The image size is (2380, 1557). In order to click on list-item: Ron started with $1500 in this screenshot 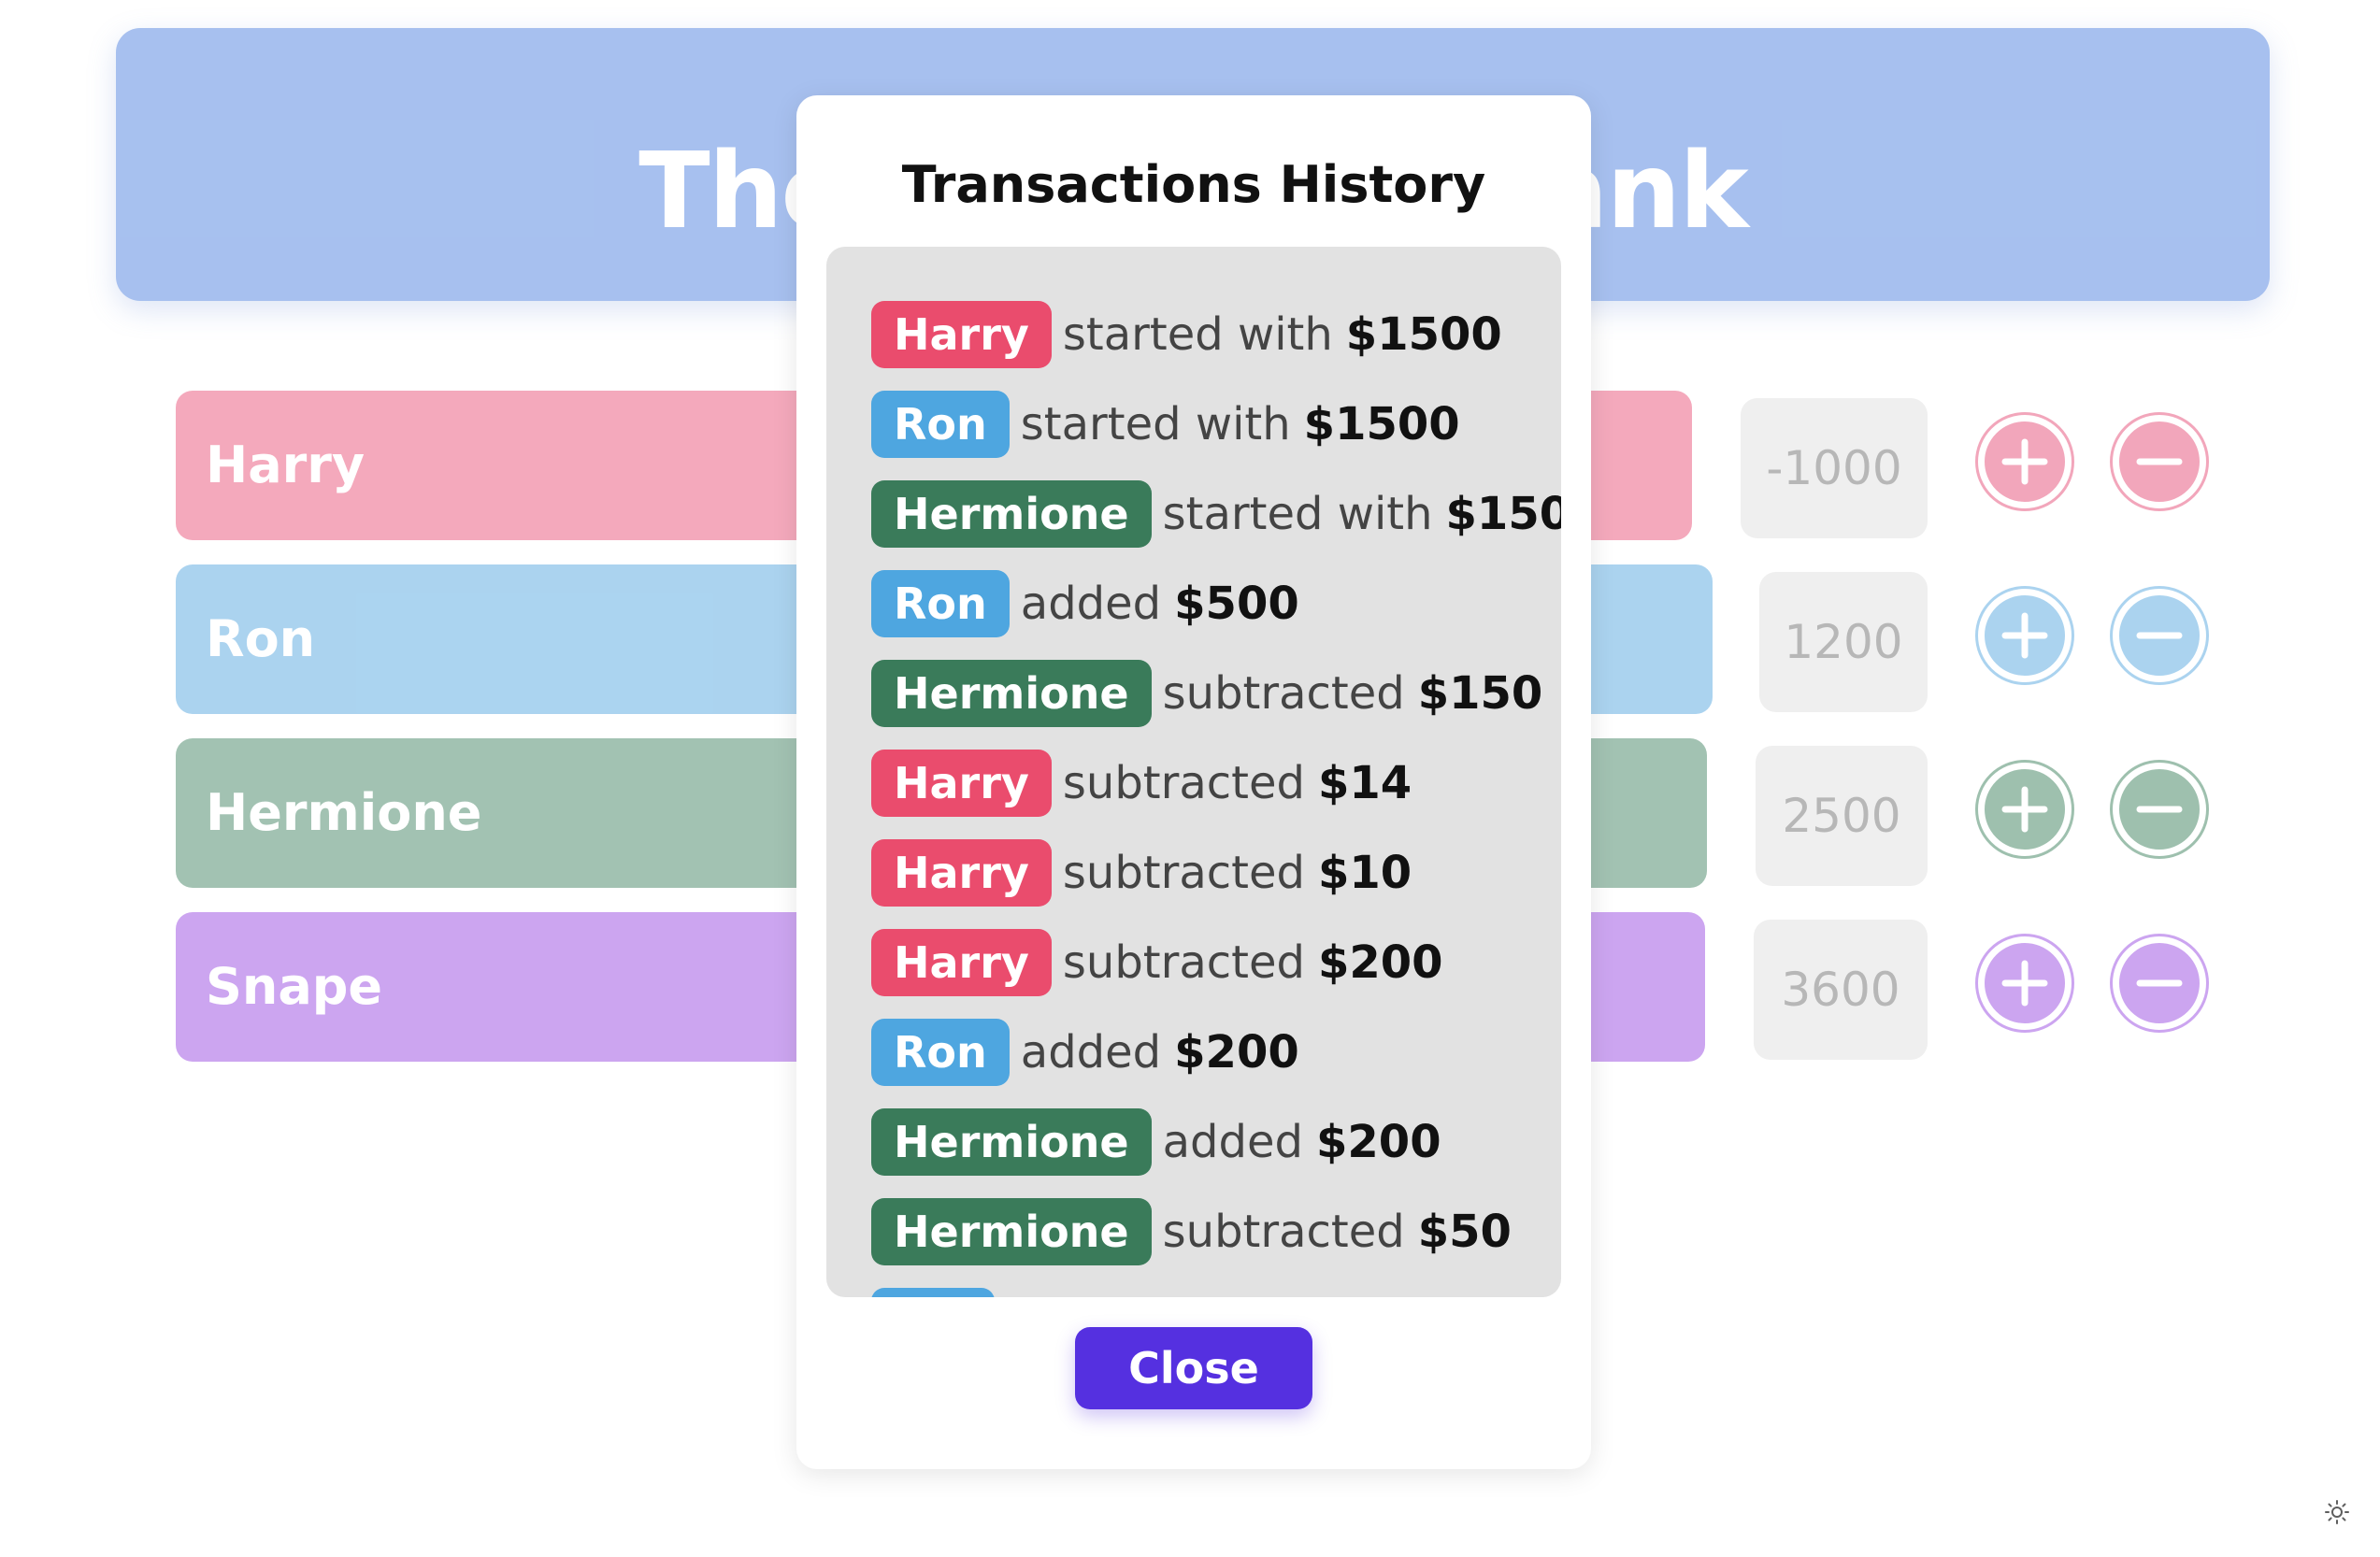, I will do `click(1165, 424)`.